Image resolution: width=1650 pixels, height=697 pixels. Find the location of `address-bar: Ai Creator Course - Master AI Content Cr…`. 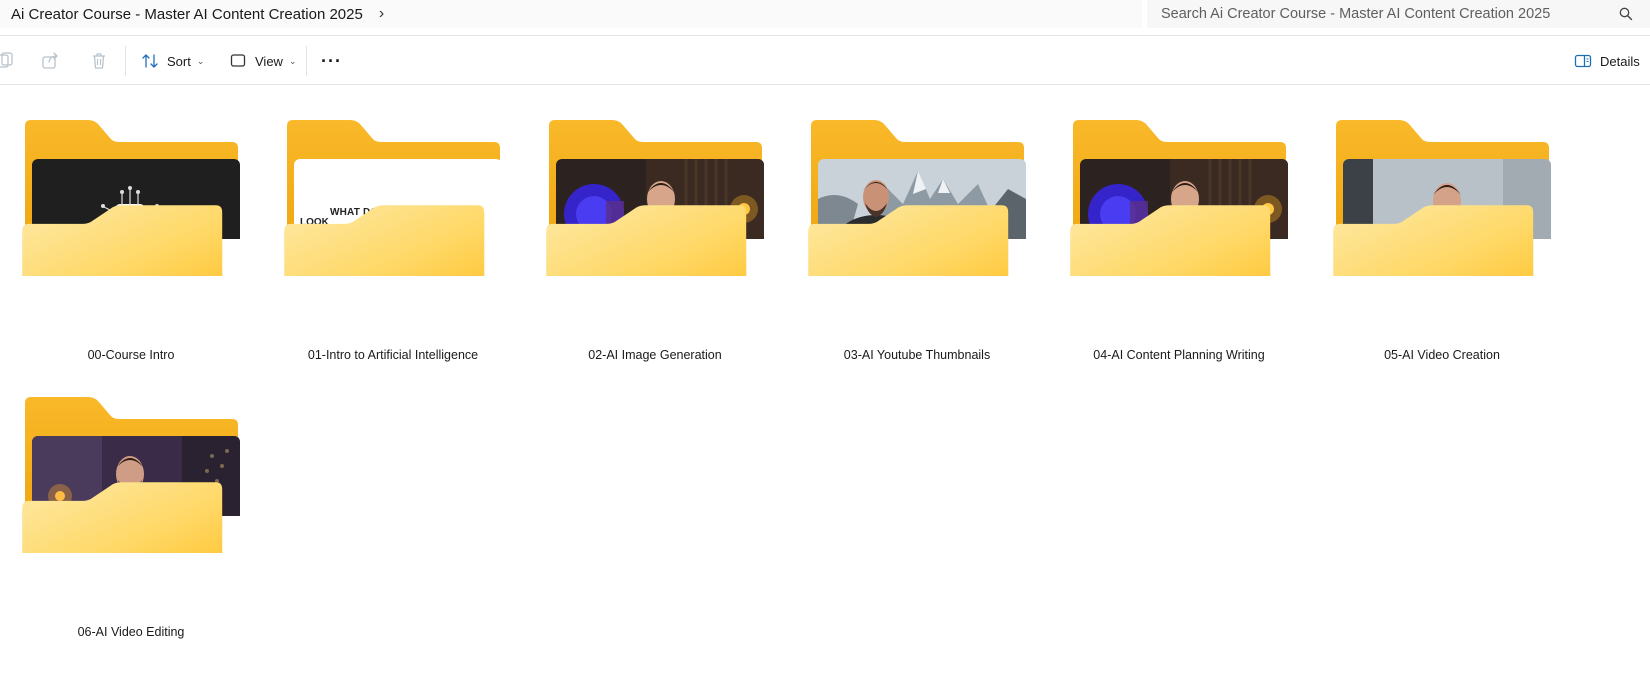

address-bar: Ai Creator Course - Master AI Content Cr… is located at coordinates (825, 18).